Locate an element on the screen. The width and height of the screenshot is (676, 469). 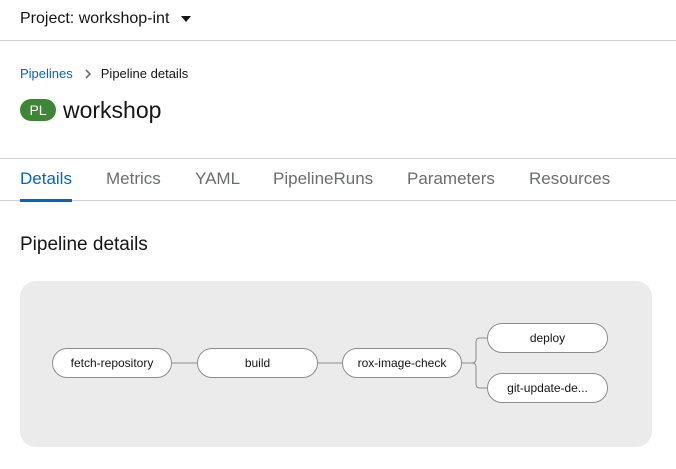
task-node-rox-image-check: rox-image-check is located at coordinates (402, 363).